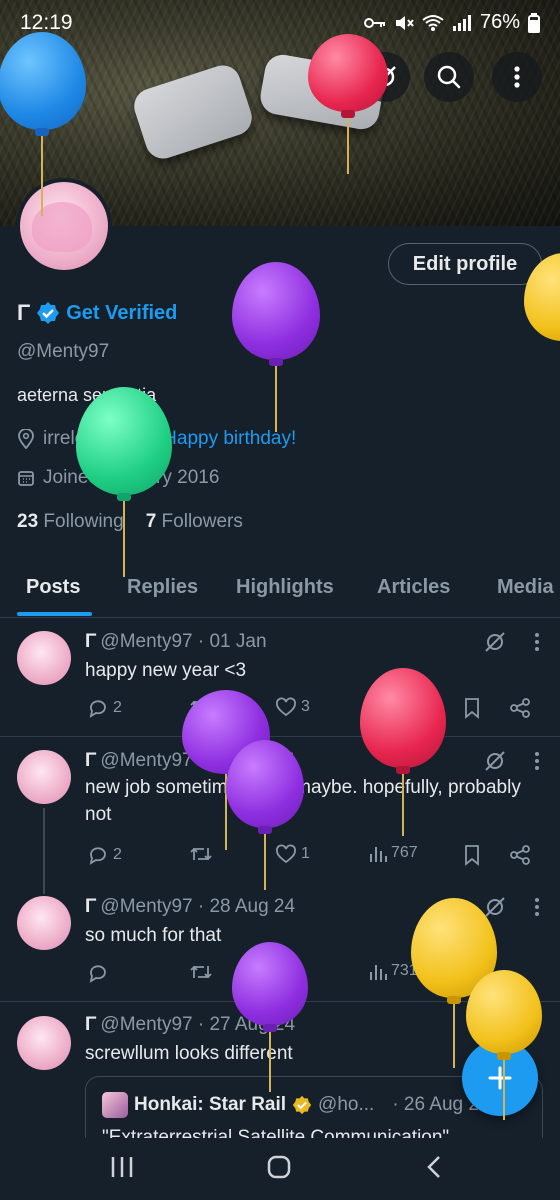 Image resolution: width=560 pixels, height=1200 pixels. Describe the element at coordinates (24, 312) in the screenshot. I see `display-name: Γ` at that location.